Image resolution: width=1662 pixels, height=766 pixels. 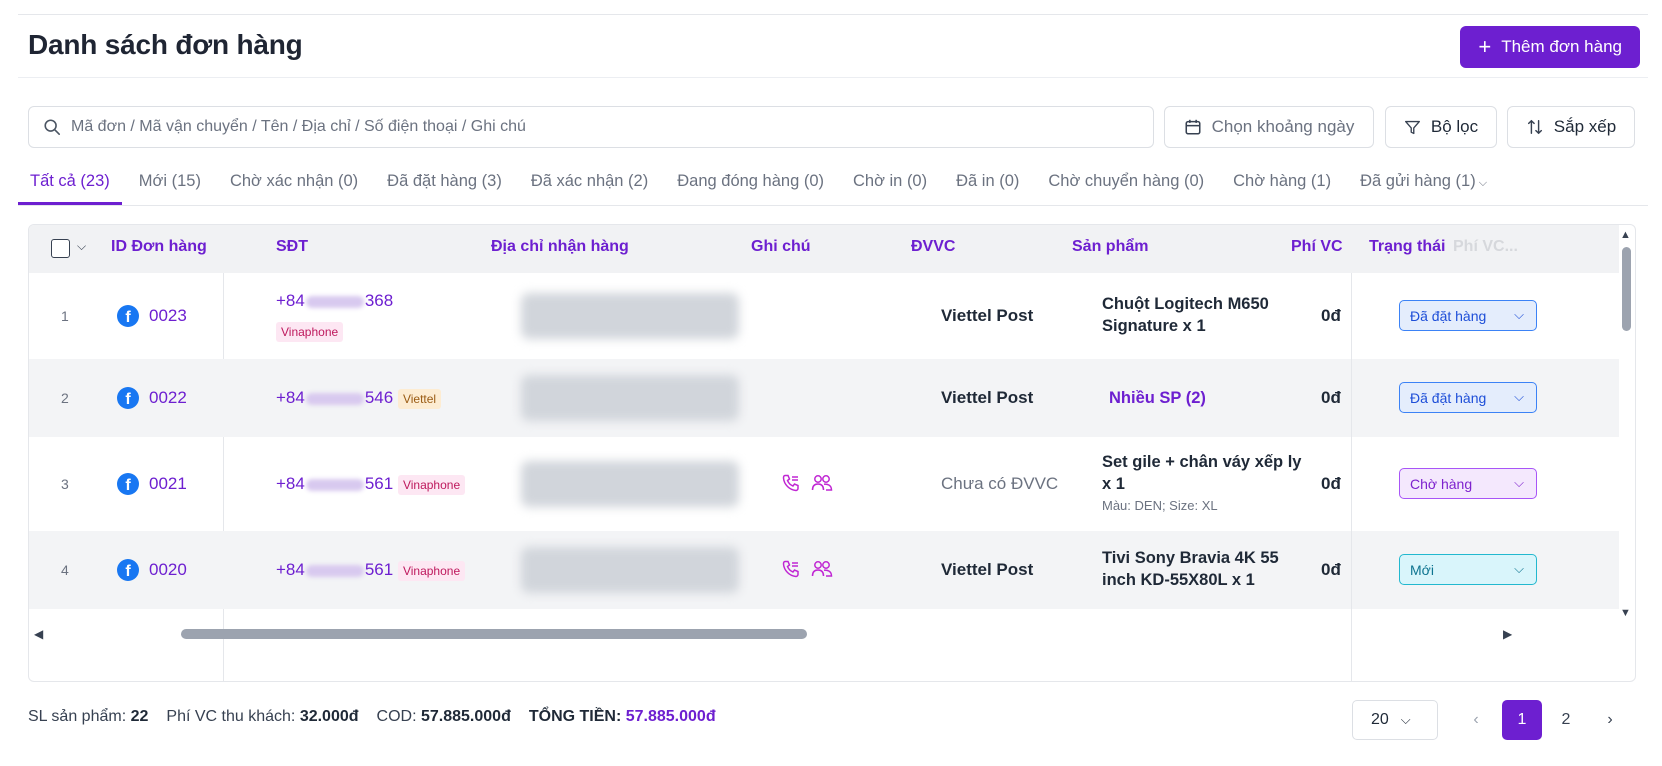 I want to click on phone-number: +84 368, so click(x=334, y=301).